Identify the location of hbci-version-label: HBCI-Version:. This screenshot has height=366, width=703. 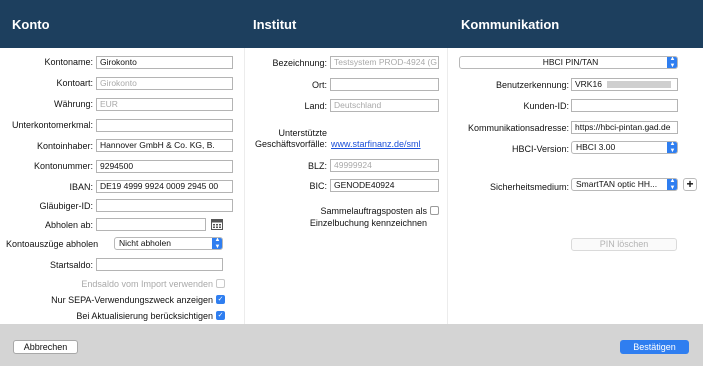
(540, 149).